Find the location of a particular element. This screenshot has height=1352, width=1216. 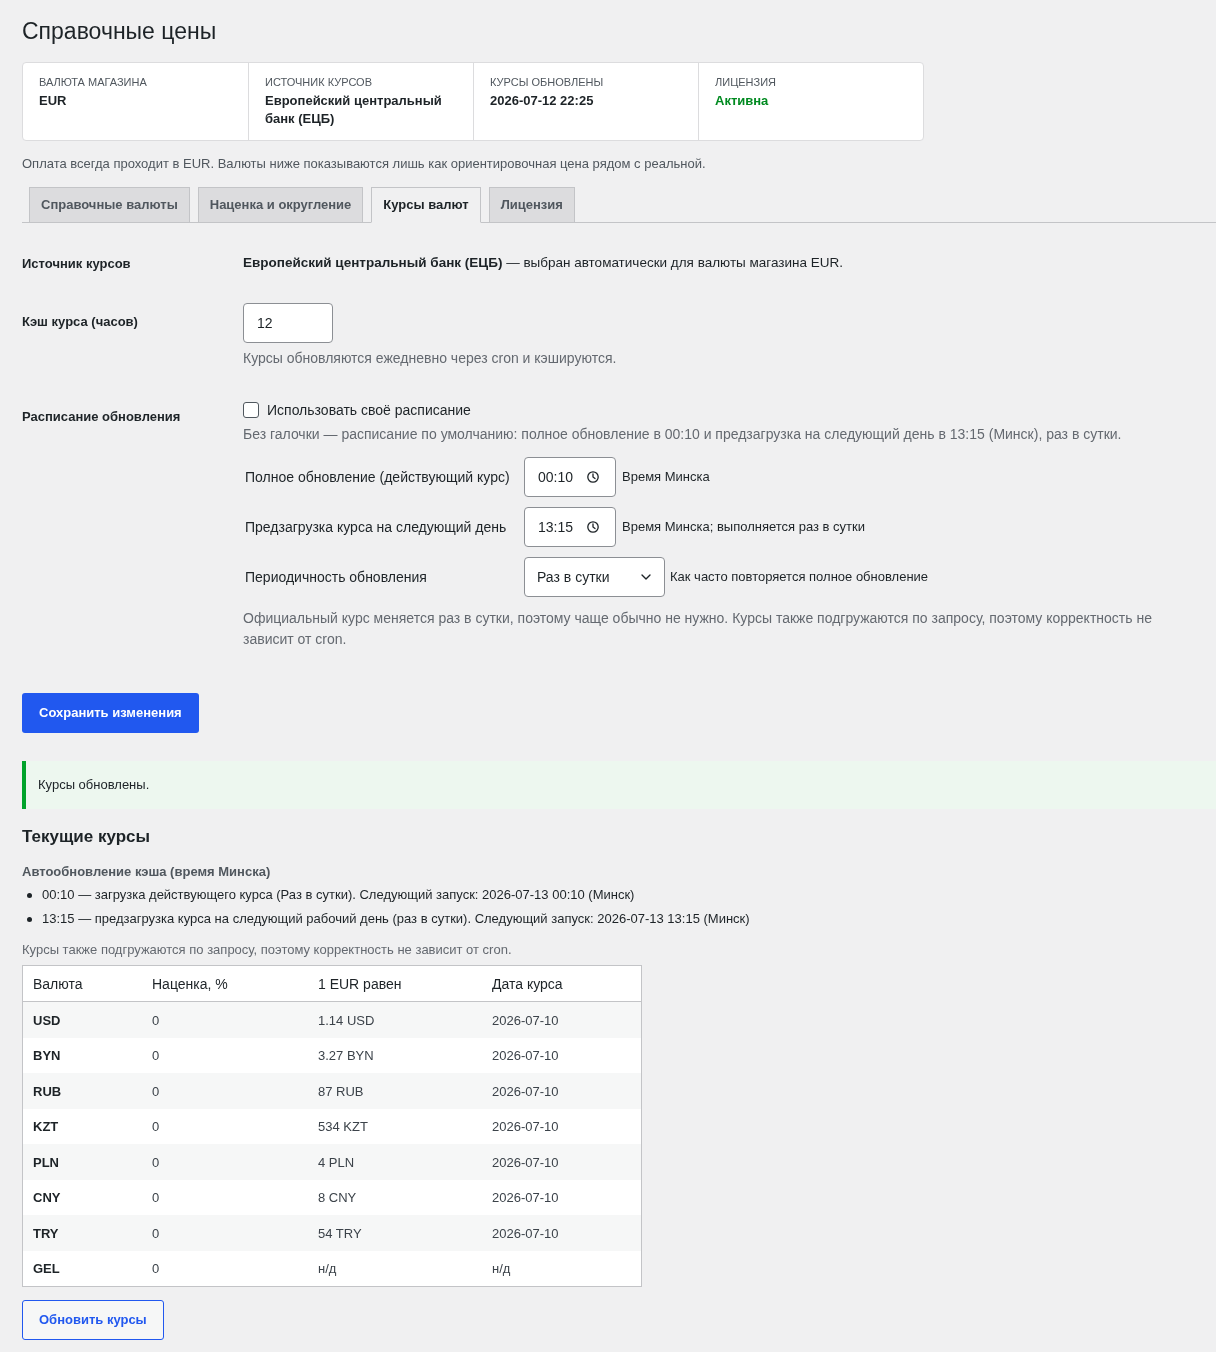

page-title: Справочные цены is located at coordinates (120, 31).